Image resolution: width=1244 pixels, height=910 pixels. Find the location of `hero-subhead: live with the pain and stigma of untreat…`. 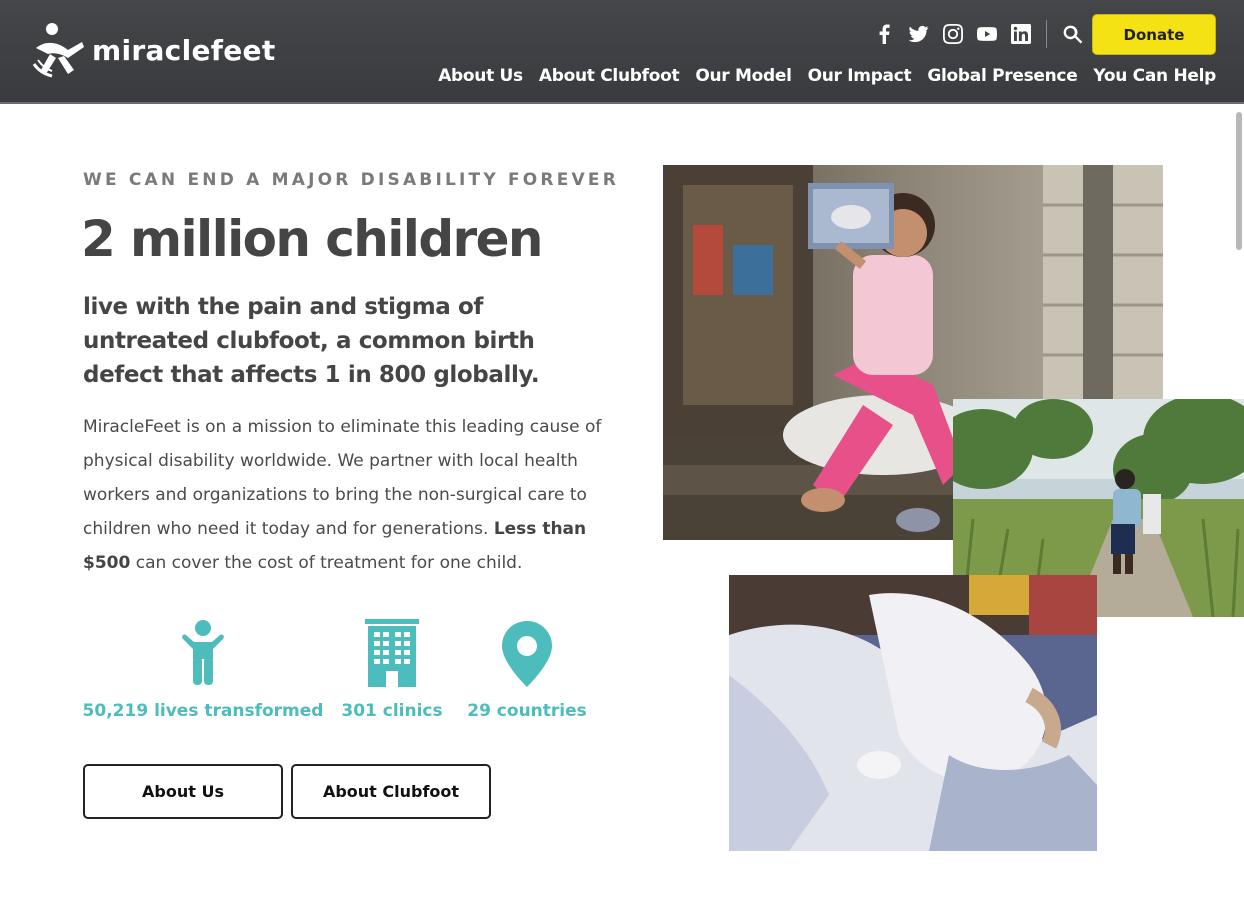

hero-subhead: live with the pain and stigma of untreat… is located at coordinates (311, 341).